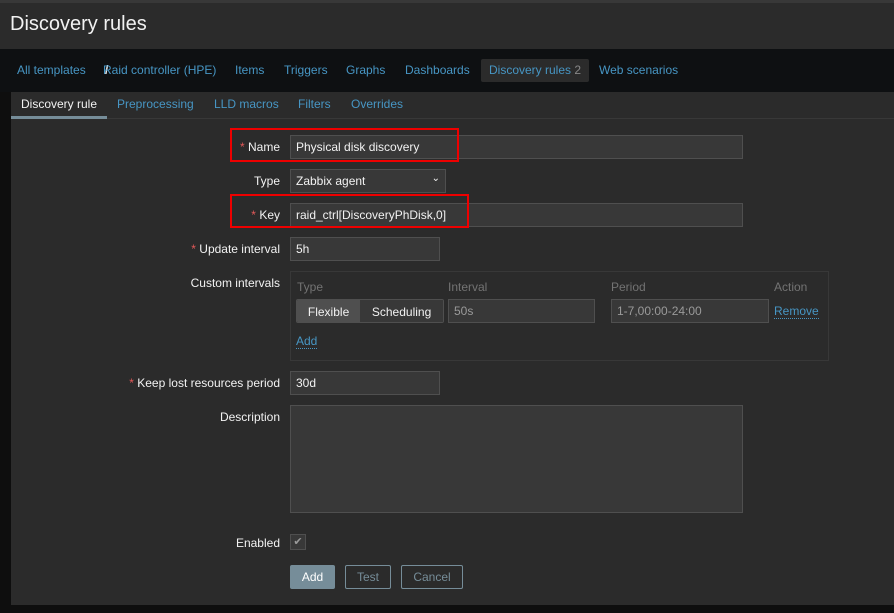 The image size is (894, 613). What do you see at coordinates (437, 70) in the screenshot?
I see `dashboards-link: Dashboards` at bounding box center [437, 70].